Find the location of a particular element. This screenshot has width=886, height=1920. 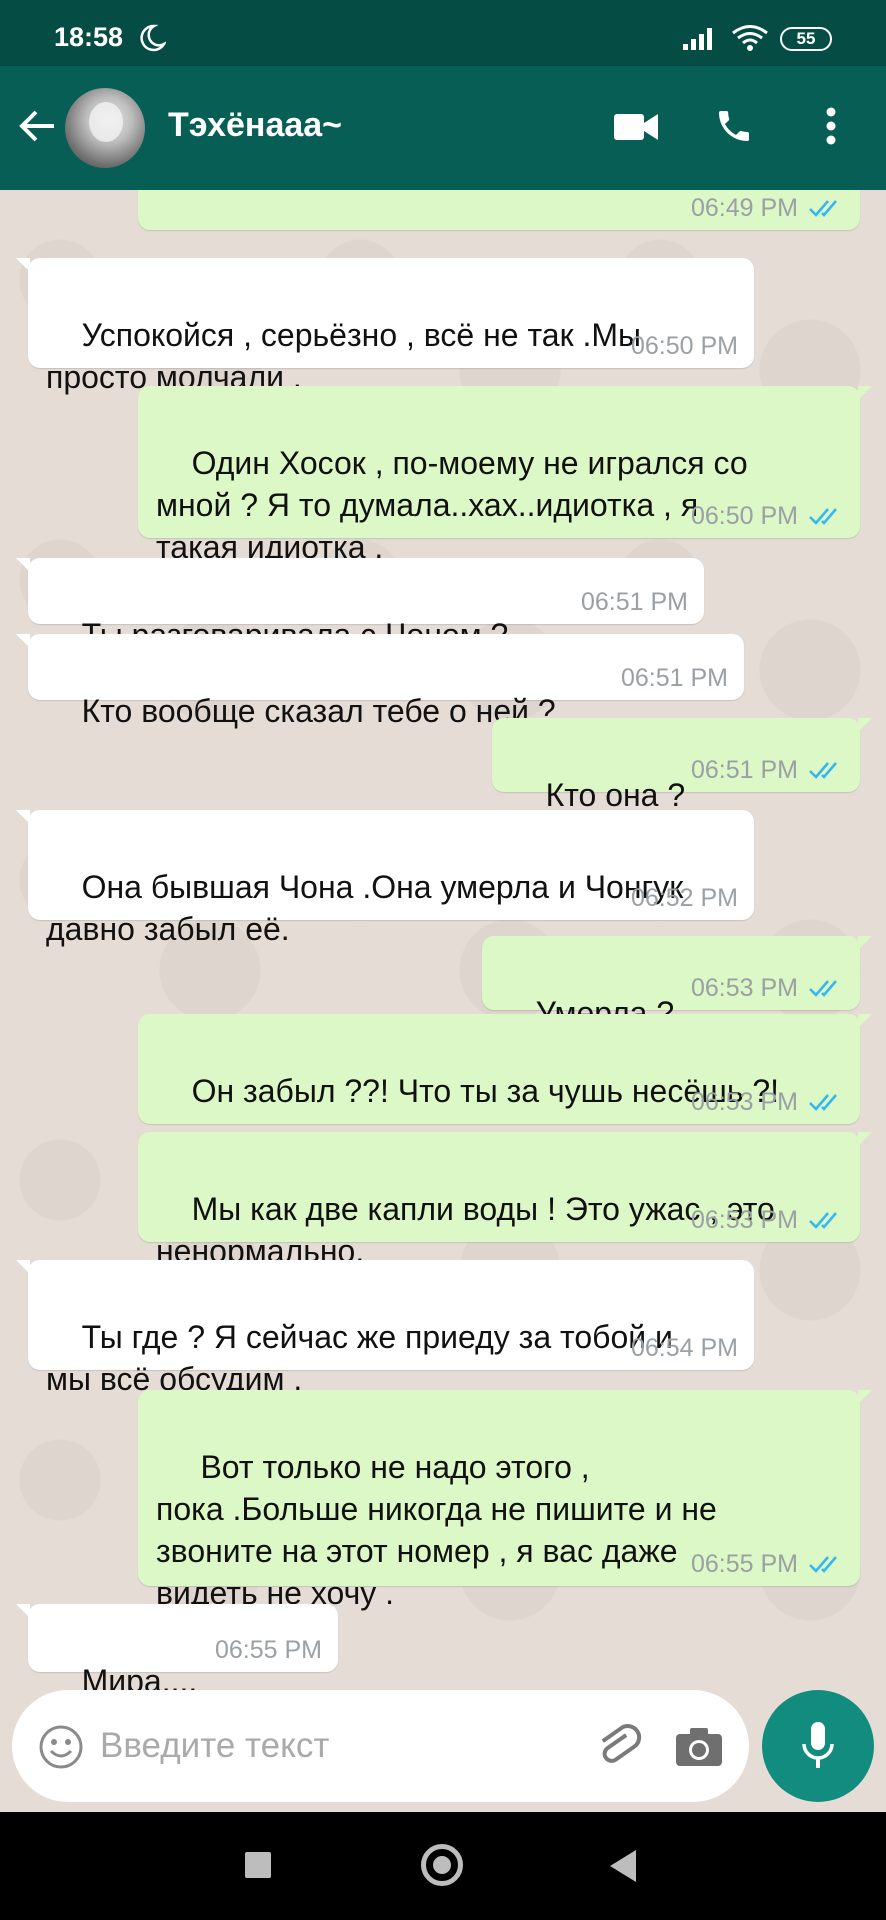

message-input: Введите текст is located at coordinates (214, 1746).